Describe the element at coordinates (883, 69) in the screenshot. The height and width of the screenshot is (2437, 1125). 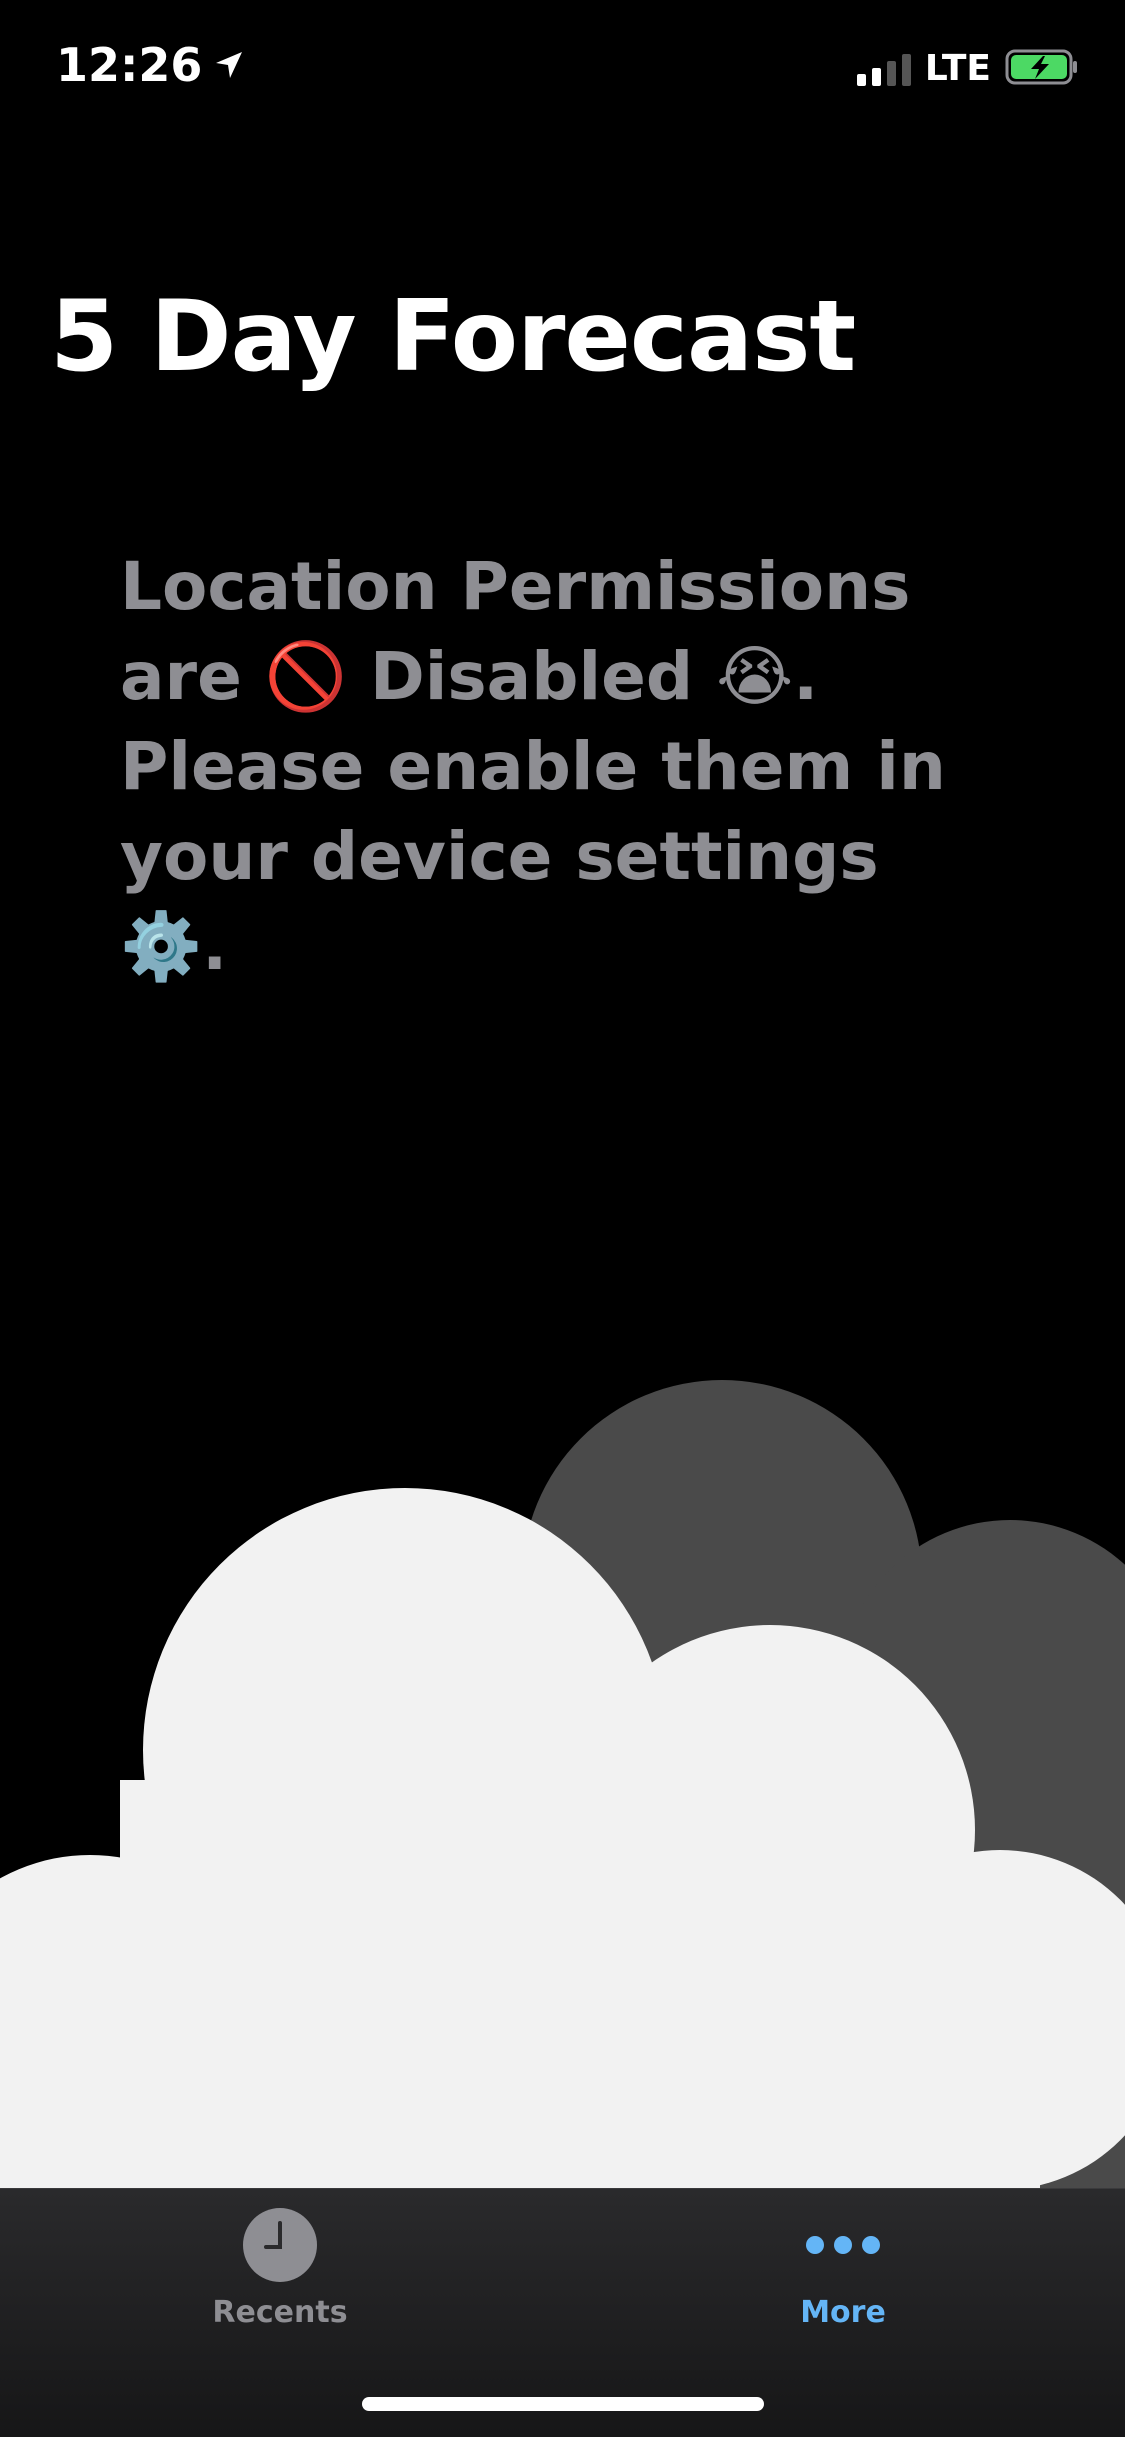
I see `cellular-signal-icon` at that location.